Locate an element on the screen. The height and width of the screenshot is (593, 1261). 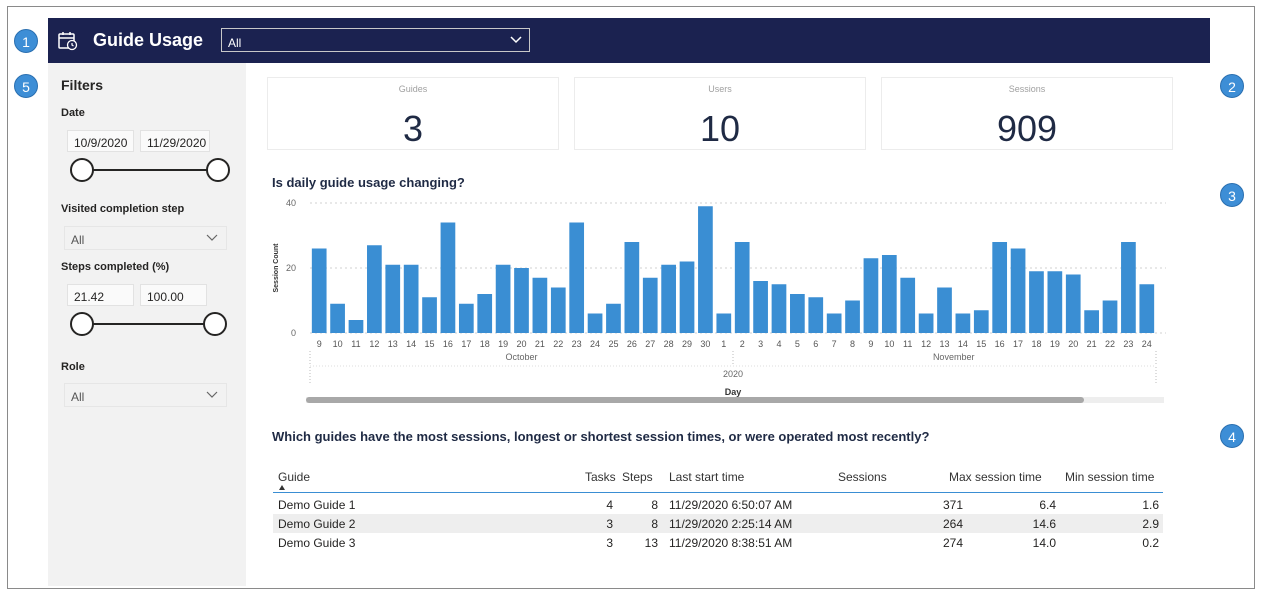
table-cell: 4 is located at coordinates (609, 505).